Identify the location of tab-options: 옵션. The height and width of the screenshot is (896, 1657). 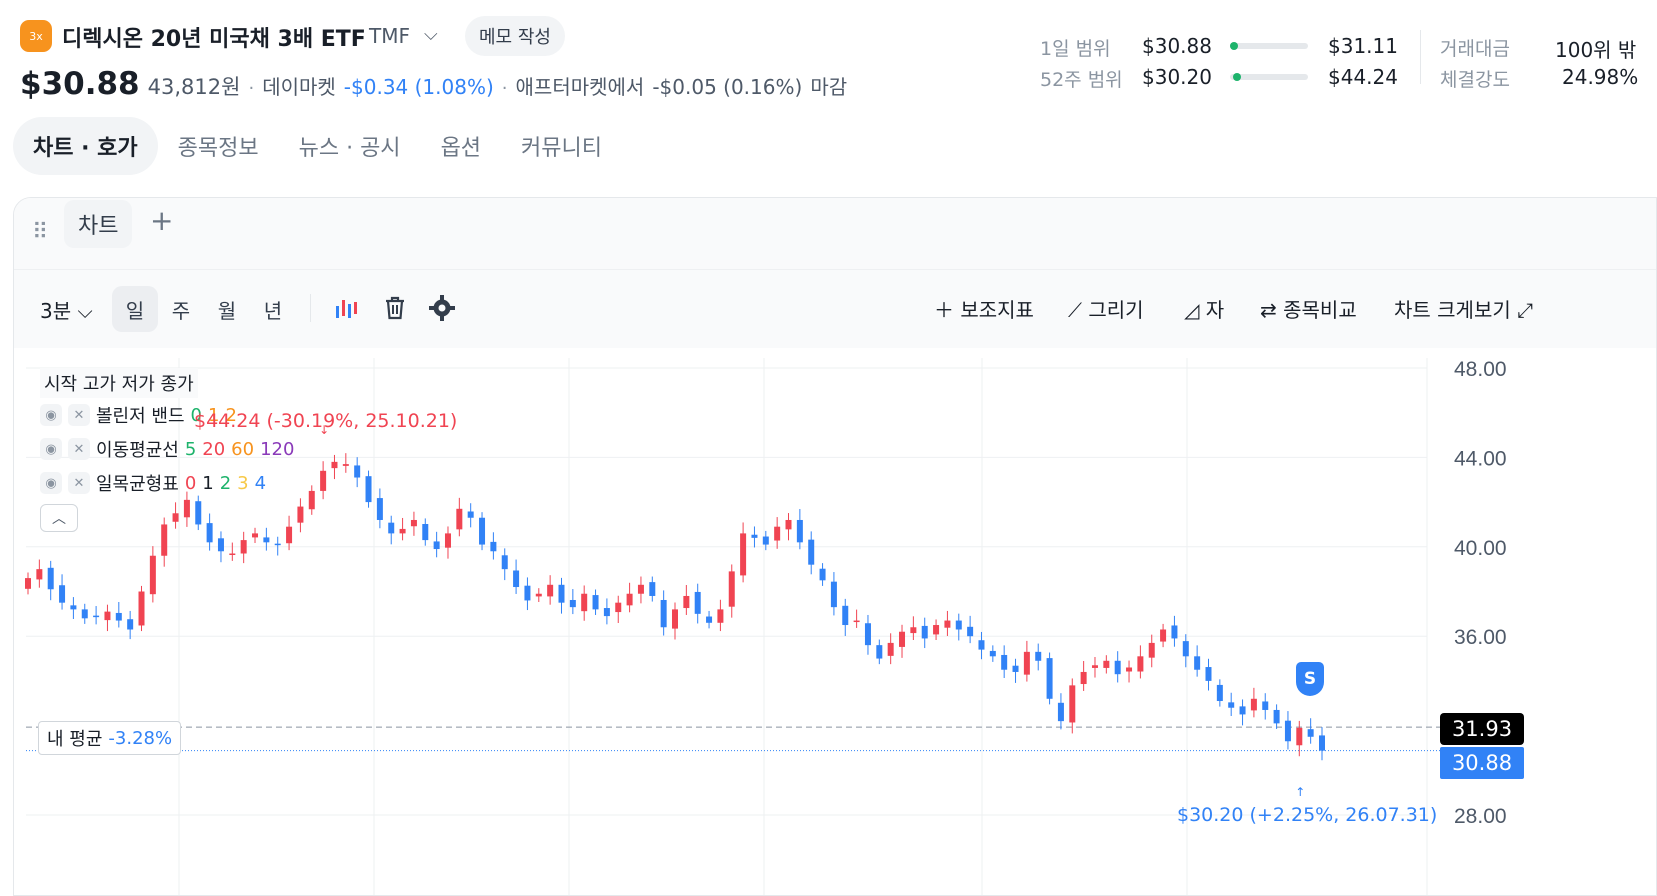
(461, 146).